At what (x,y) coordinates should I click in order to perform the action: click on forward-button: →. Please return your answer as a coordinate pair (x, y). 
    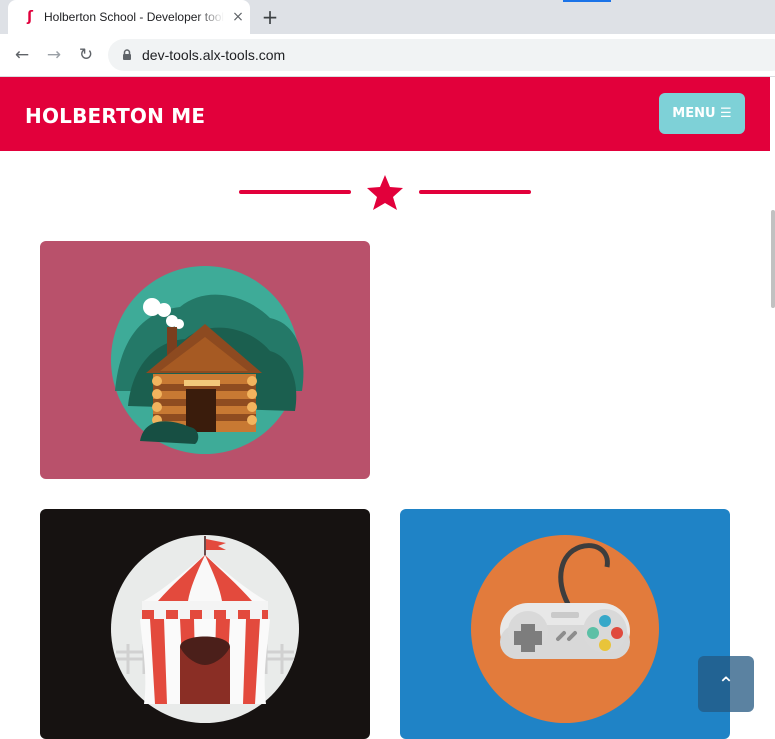
    Looking at the image, I should click on (54, 55).